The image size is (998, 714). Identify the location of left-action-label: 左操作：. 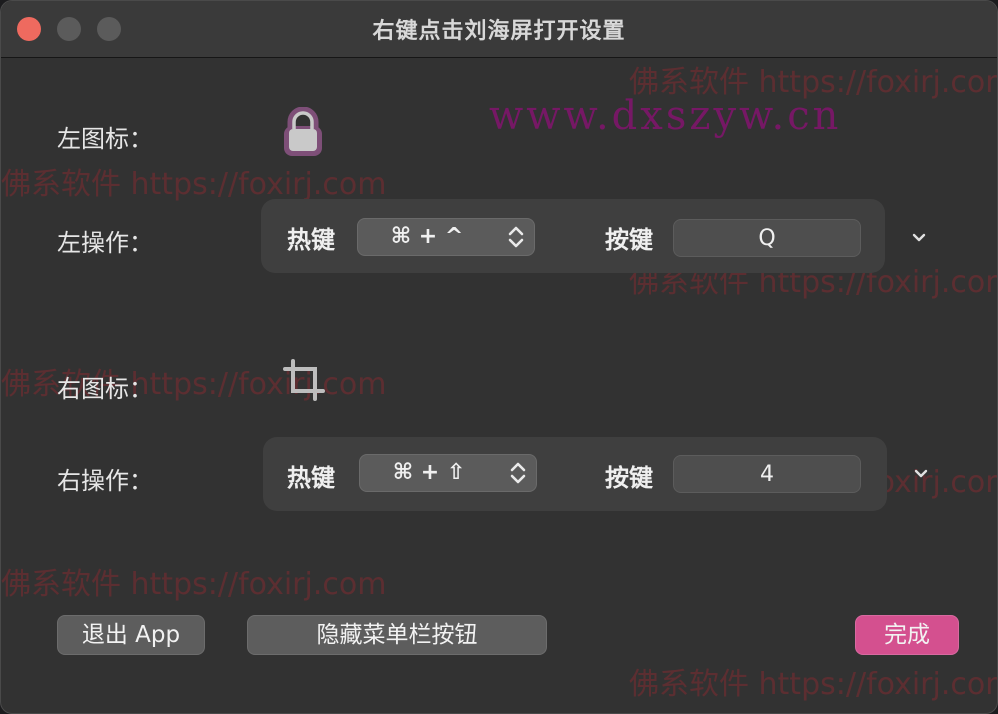
(105, 243).